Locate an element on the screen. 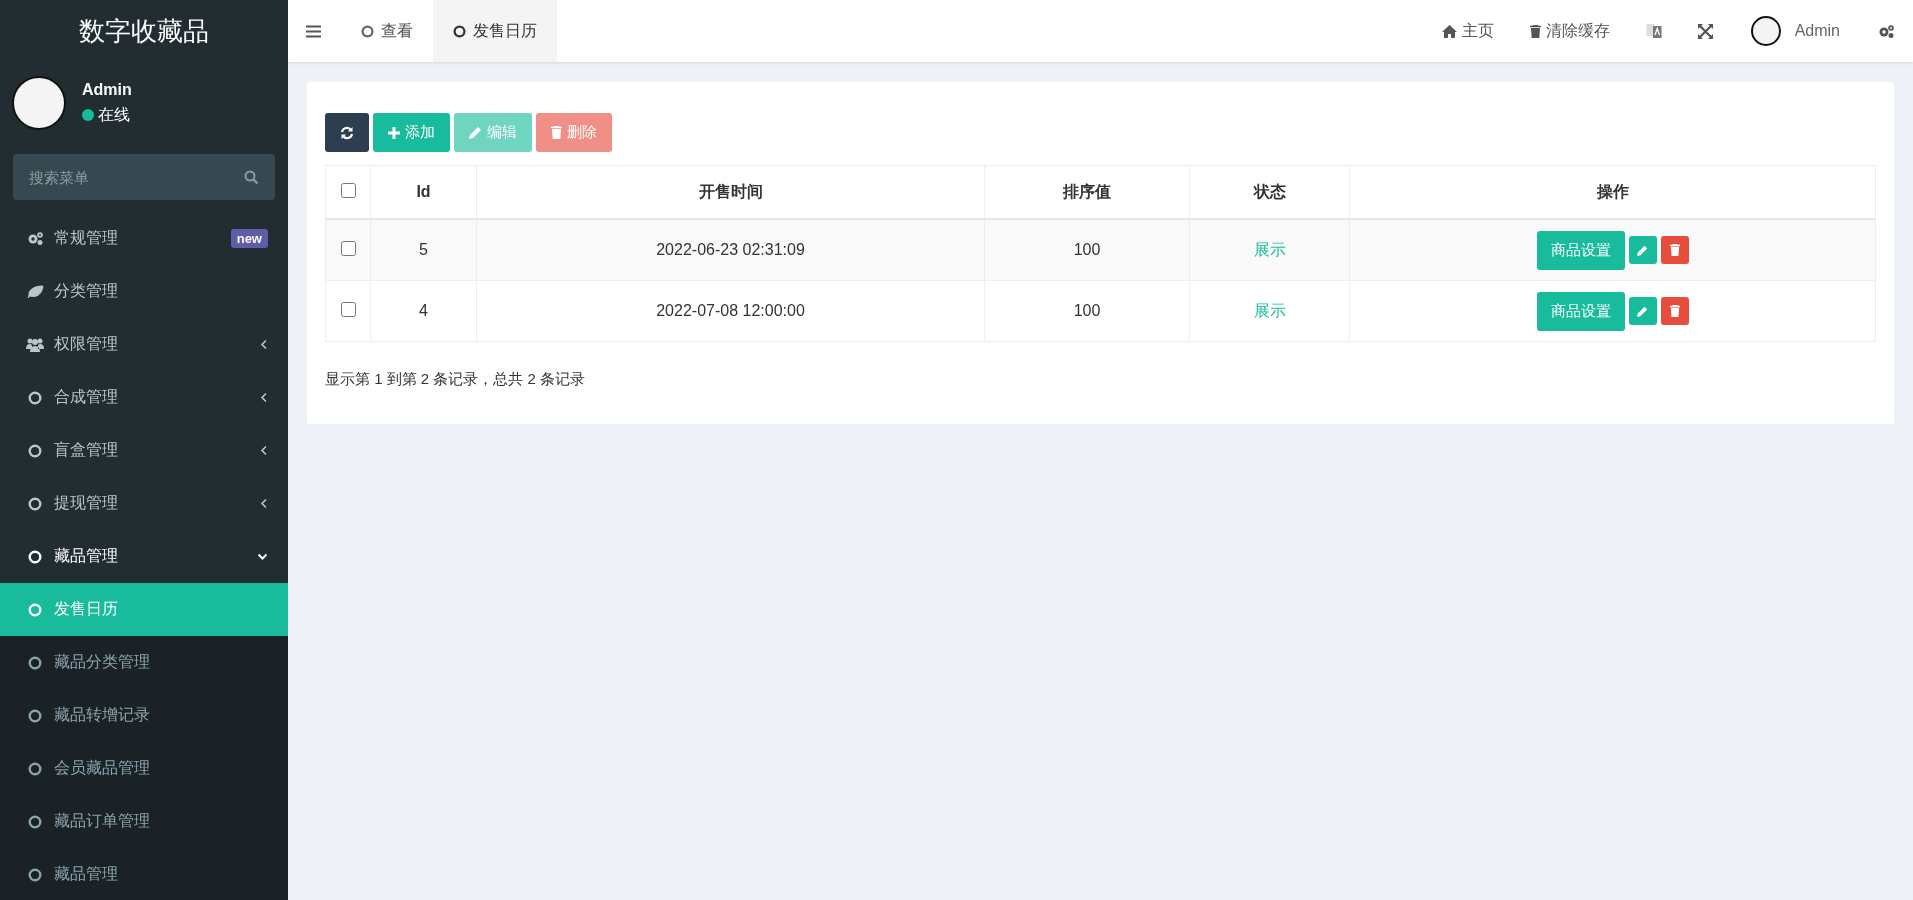  fullscreen-icon is located at coordinates (1705, 31).